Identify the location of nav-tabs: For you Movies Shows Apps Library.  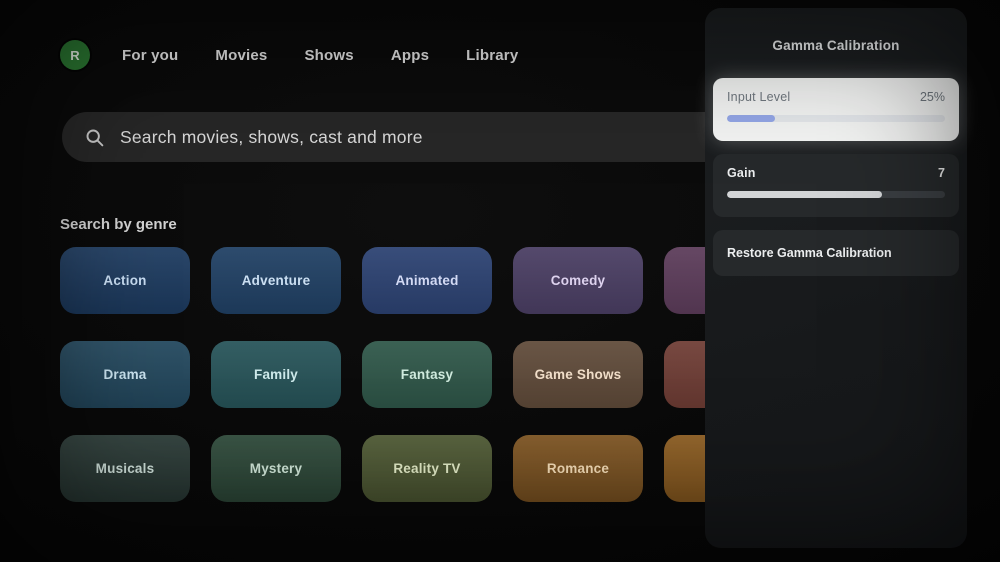
(320, 55).